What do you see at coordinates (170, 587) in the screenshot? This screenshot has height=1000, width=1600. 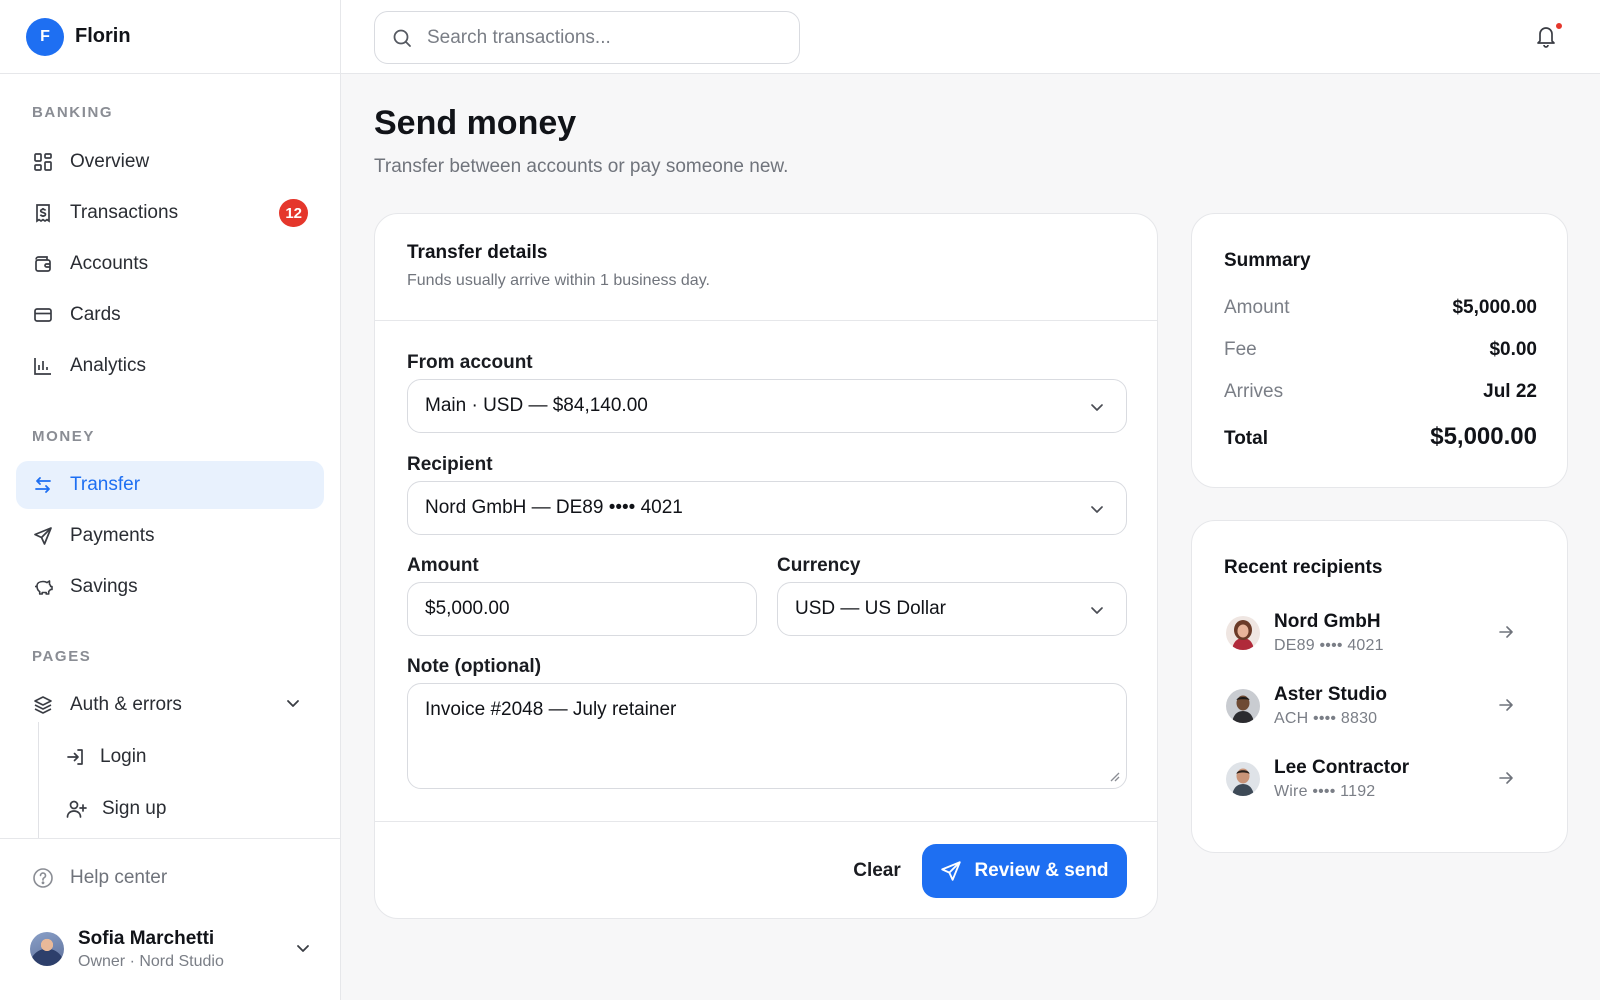 I see `sidebar-item-savings: Savings` at bounding box center [170, 587].